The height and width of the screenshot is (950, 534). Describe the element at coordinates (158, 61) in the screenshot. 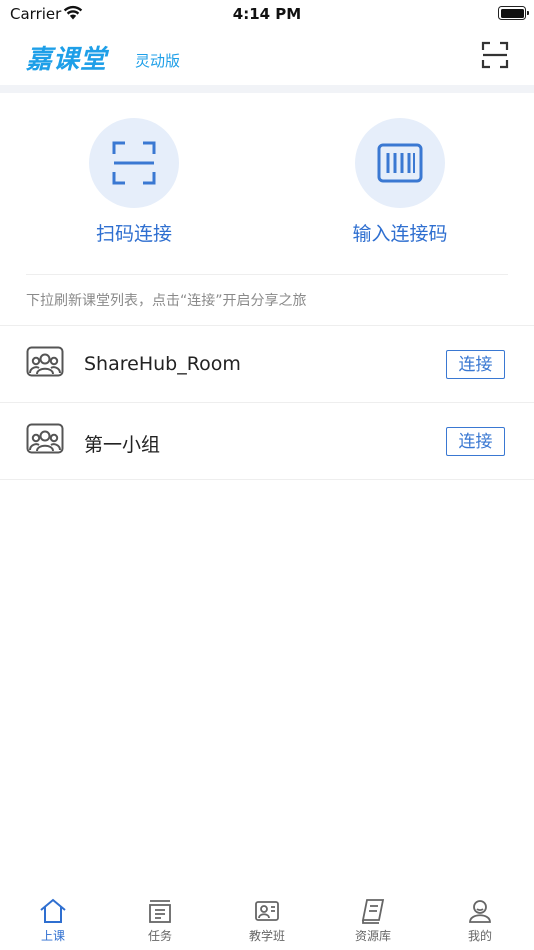

I see `brand-edition: 灵动版` at that location.